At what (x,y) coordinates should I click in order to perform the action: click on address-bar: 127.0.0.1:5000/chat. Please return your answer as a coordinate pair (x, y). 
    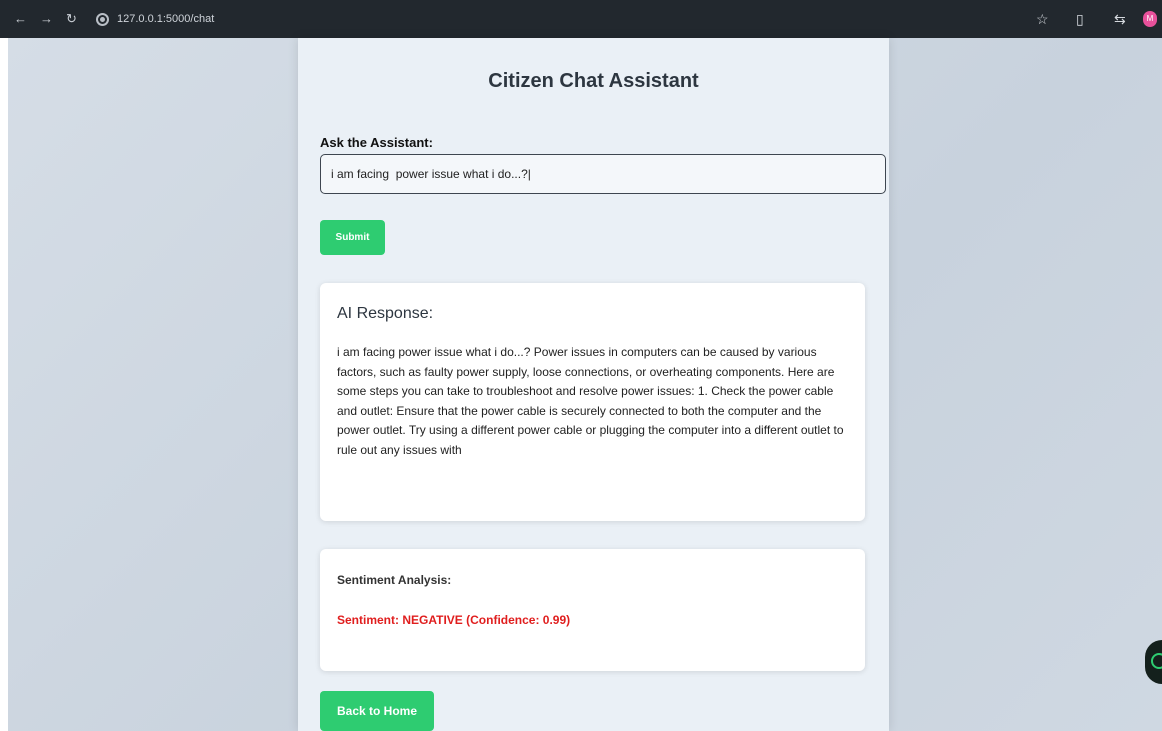
    Looking at the image, I should click on (155, 19).